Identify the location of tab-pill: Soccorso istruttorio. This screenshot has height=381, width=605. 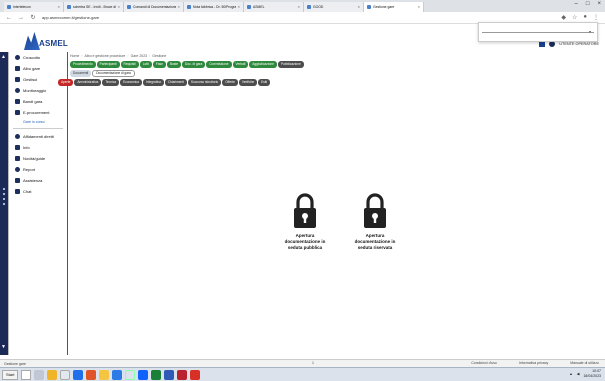
(204, 82).